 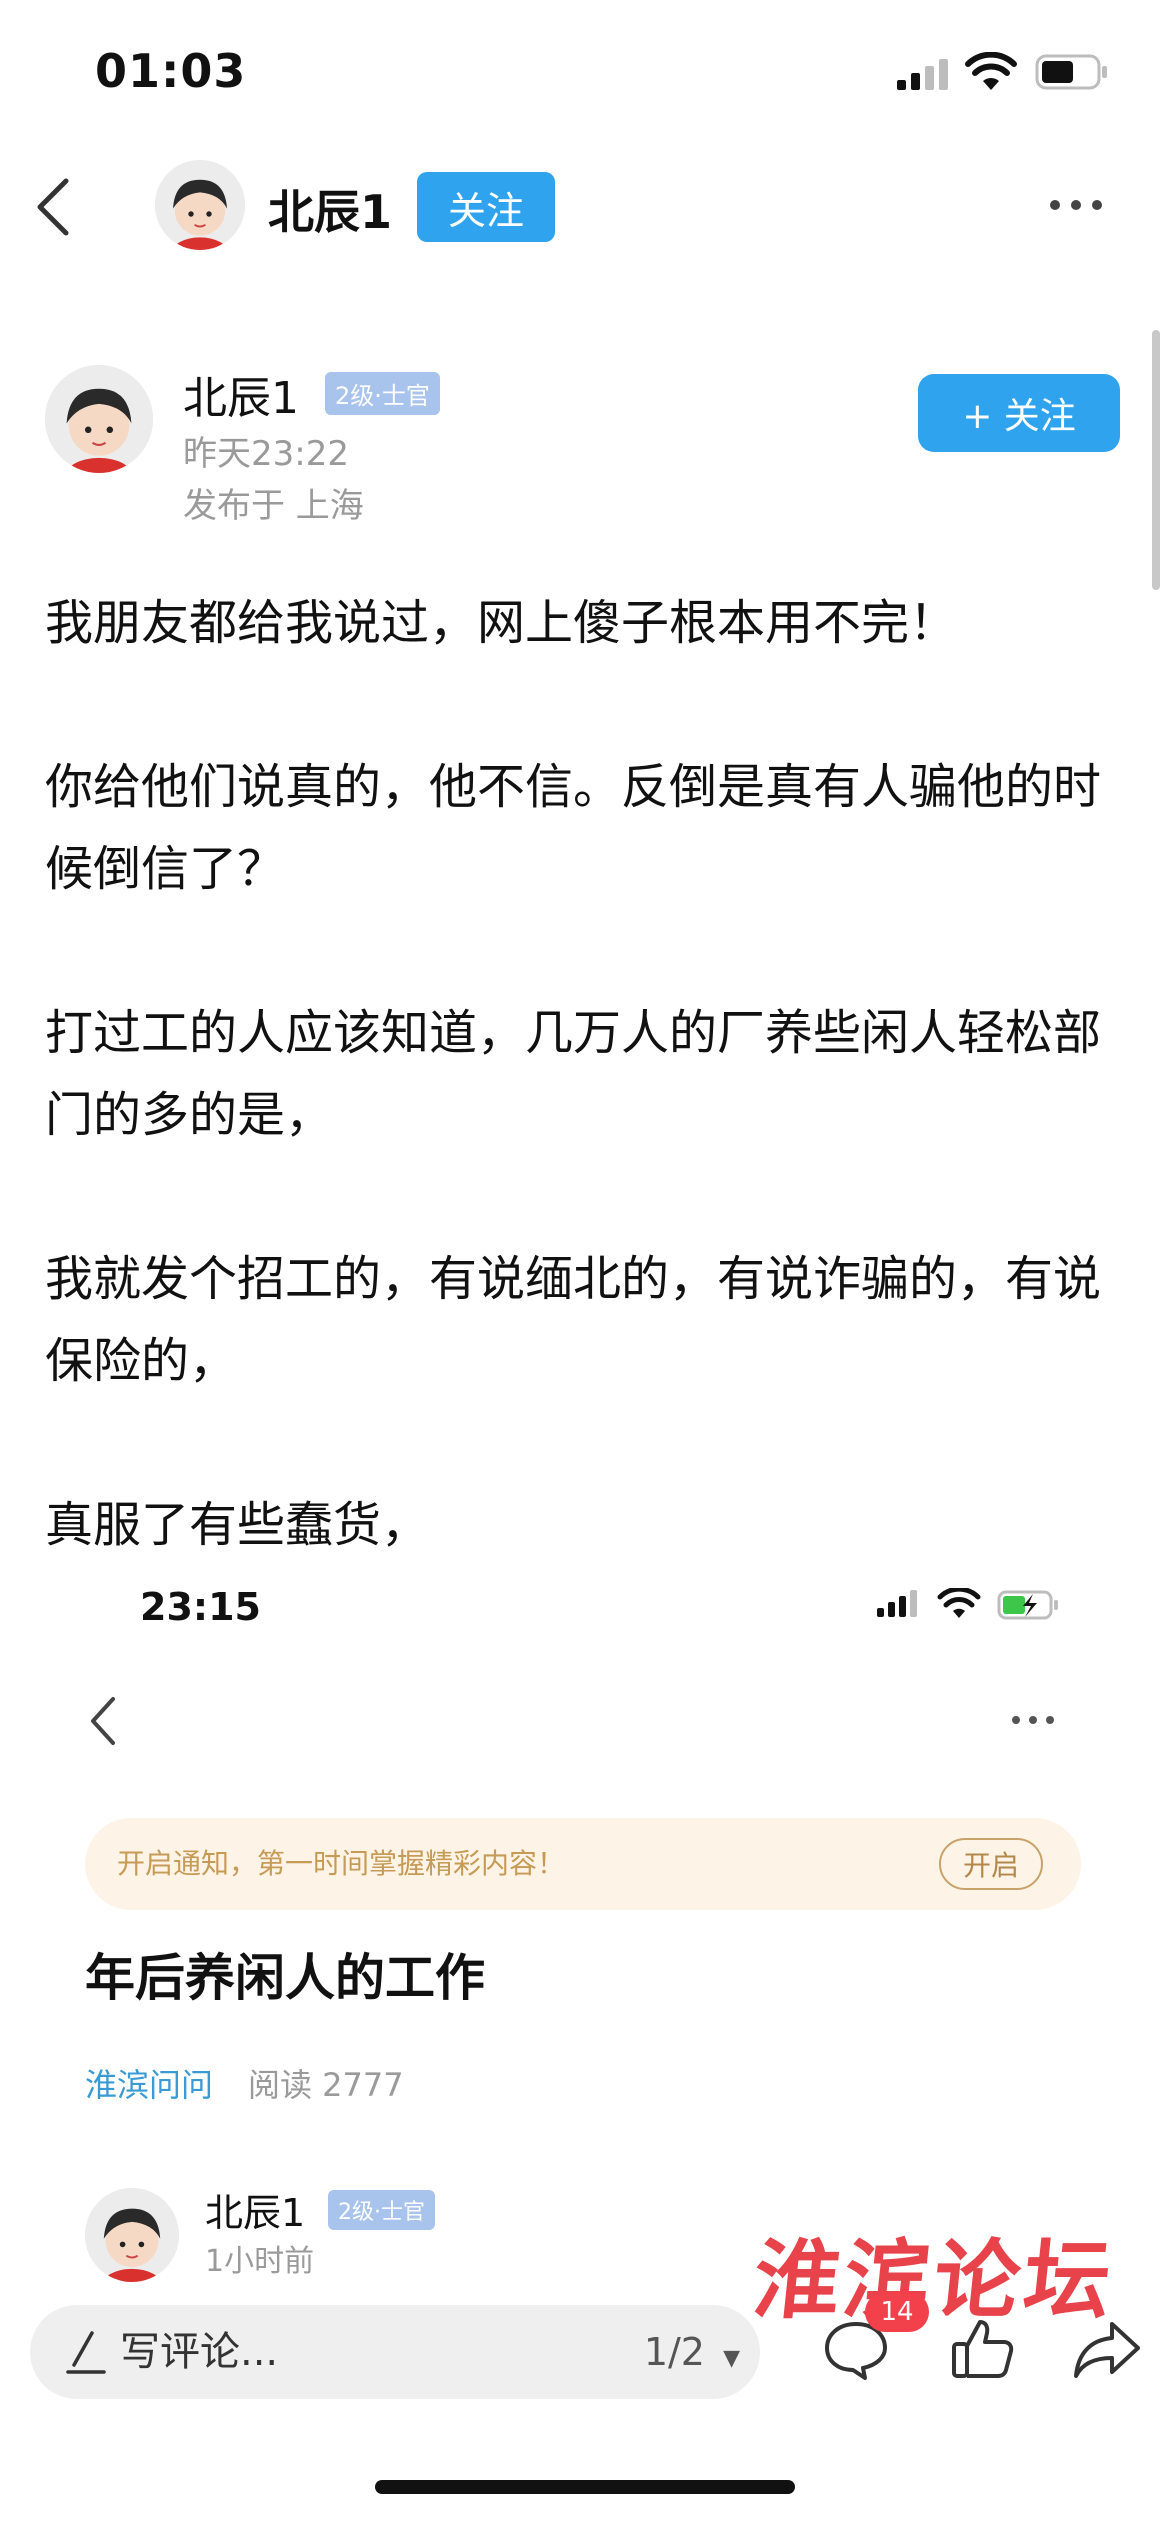 What do you see at coordinates (934, 2280) in the screenshot?
I see `watermark: 淮滨论坛` at bounding box center [934, 2280].